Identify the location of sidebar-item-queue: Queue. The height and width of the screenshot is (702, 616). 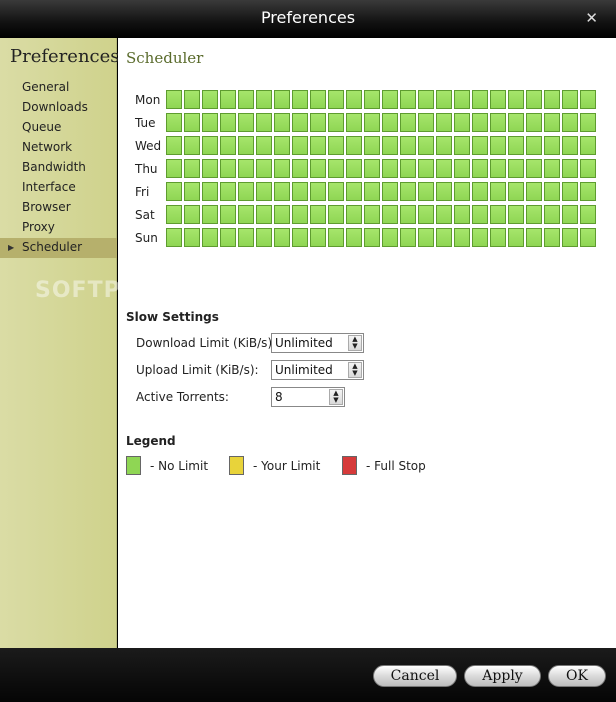
(58, 128).